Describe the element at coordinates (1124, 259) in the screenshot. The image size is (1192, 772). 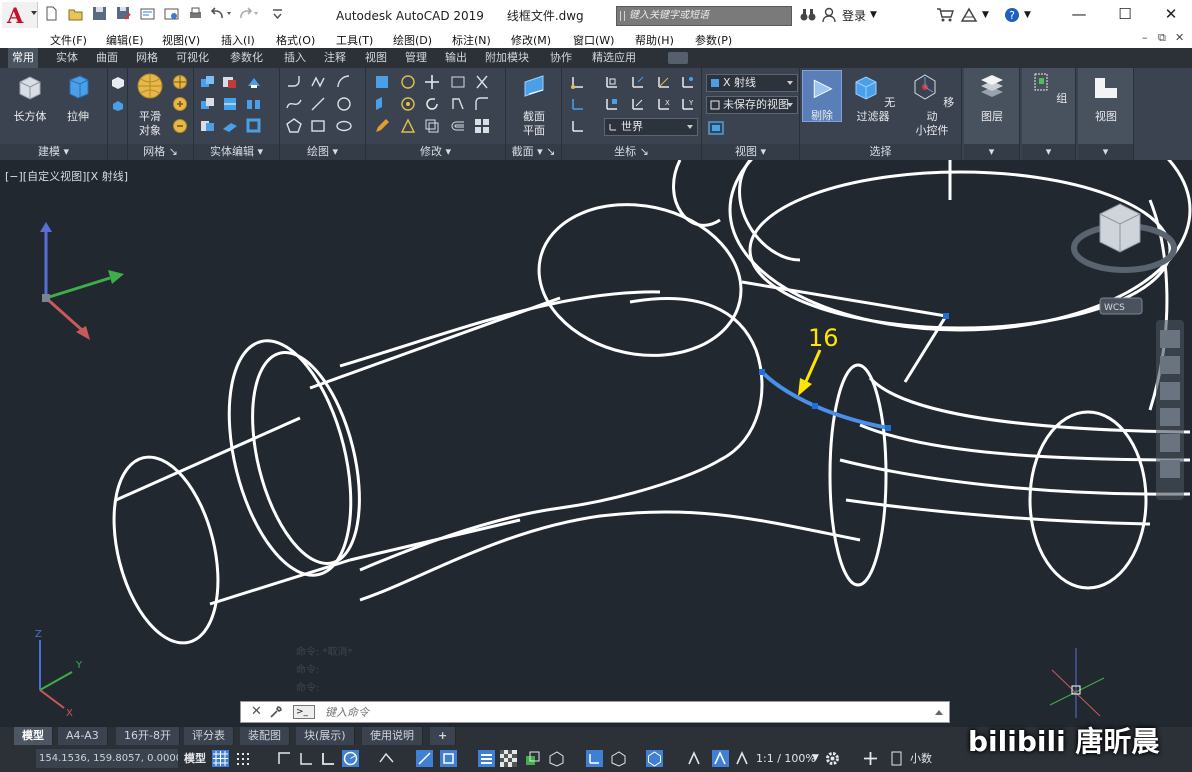
I see `view-cube: WCS` at that location.